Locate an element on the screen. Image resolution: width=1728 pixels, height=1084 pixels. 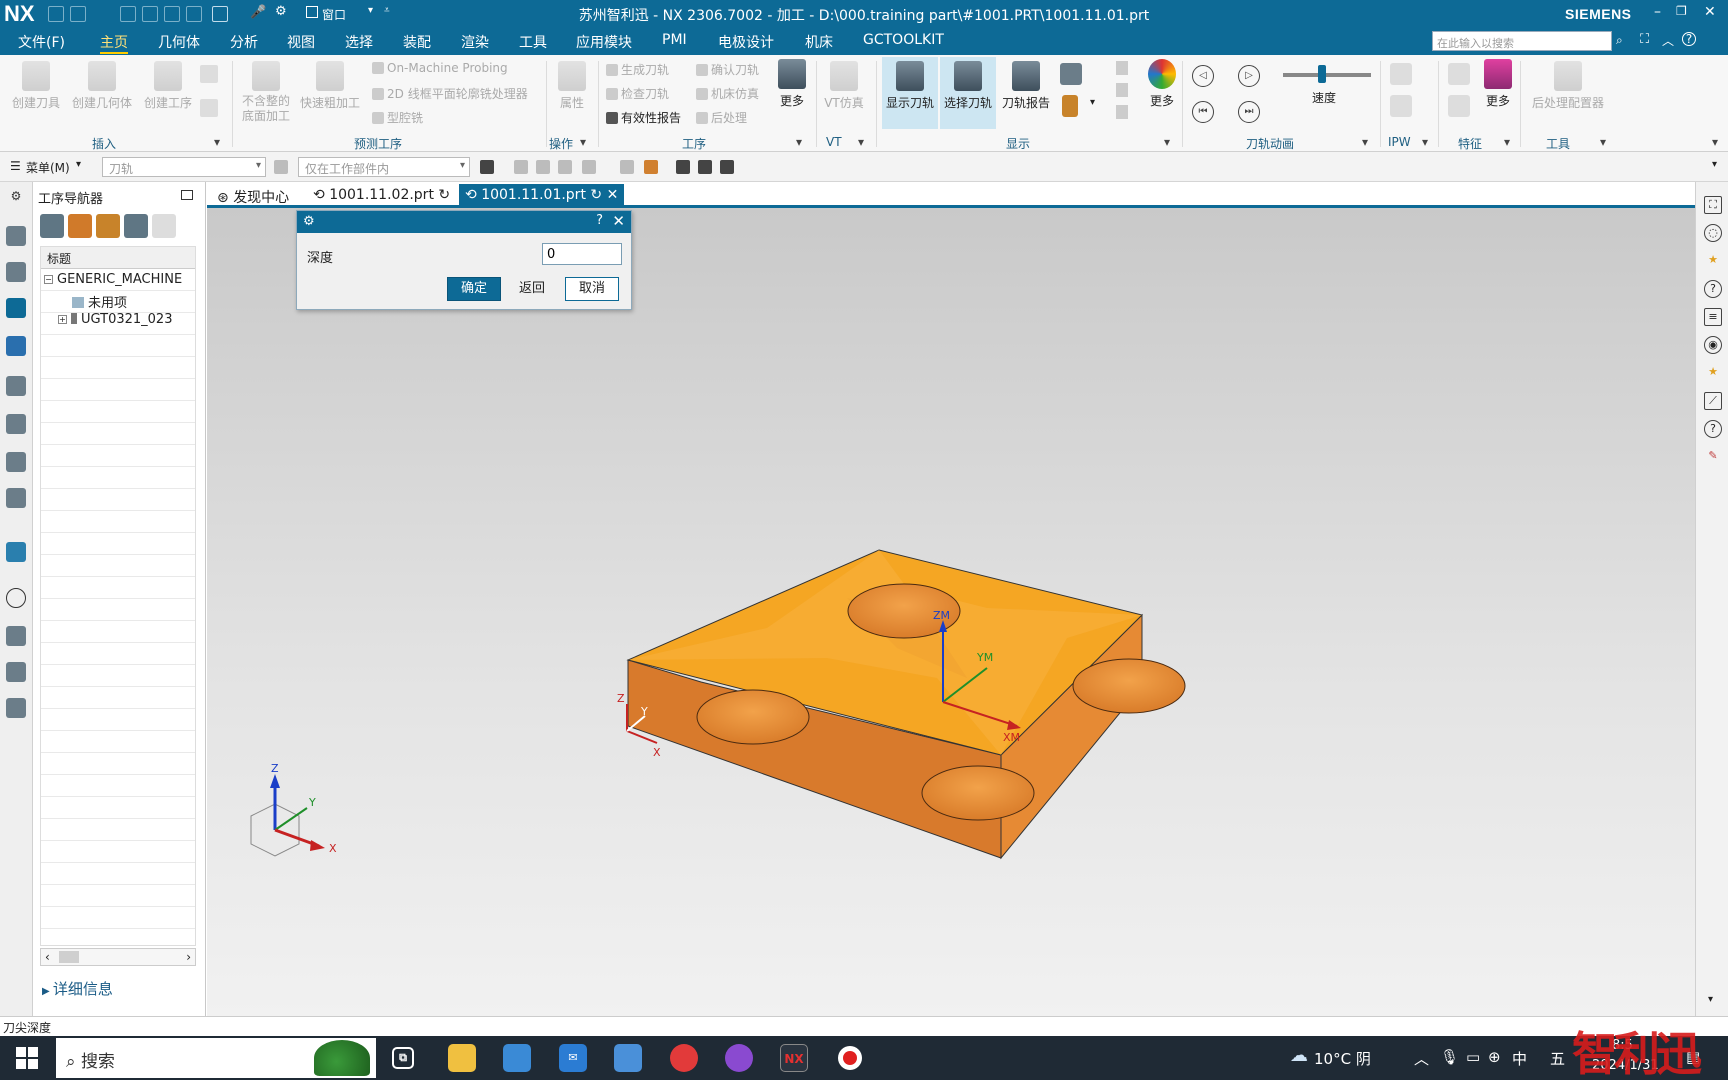
expand-icon: + is located at coordinates (62, 319).